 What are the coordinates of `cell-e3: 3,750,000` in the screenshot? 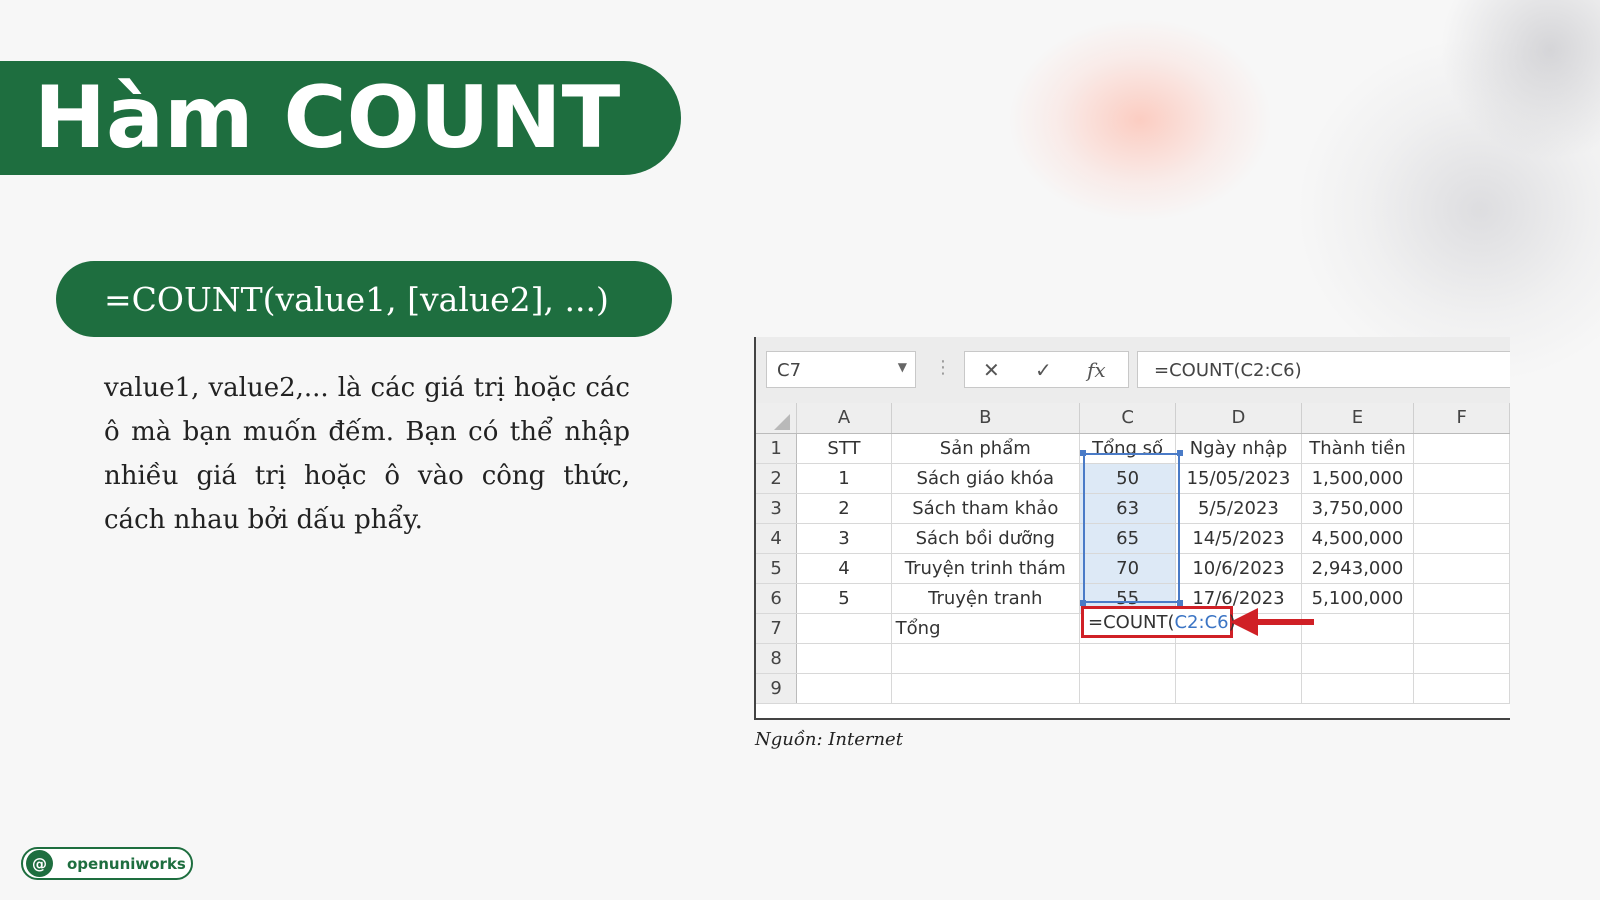 It's located at (1358, 508).